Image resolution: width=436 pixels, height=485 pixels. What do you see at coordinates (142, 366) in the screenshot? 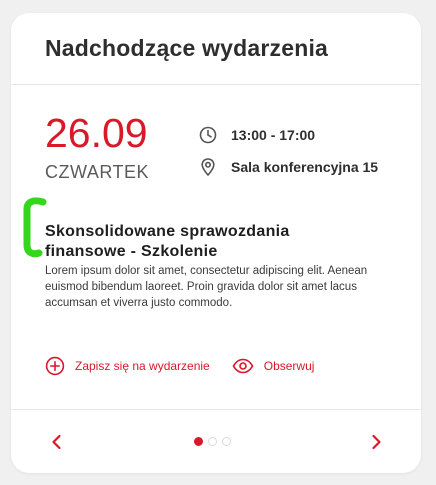
I see `register-label: Zapisz się na wydarzenie` at bounding box center [142, 366].